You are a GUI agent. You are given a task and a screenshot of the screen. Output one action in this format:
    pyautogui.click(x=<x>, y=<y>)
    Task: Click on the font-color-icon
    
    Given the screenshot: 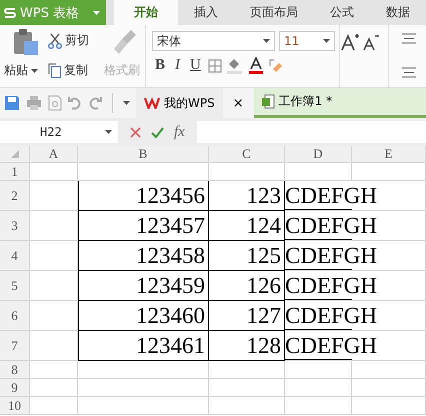 What is the action you would take?
    pyautogui.click(x=256, y=65)
    